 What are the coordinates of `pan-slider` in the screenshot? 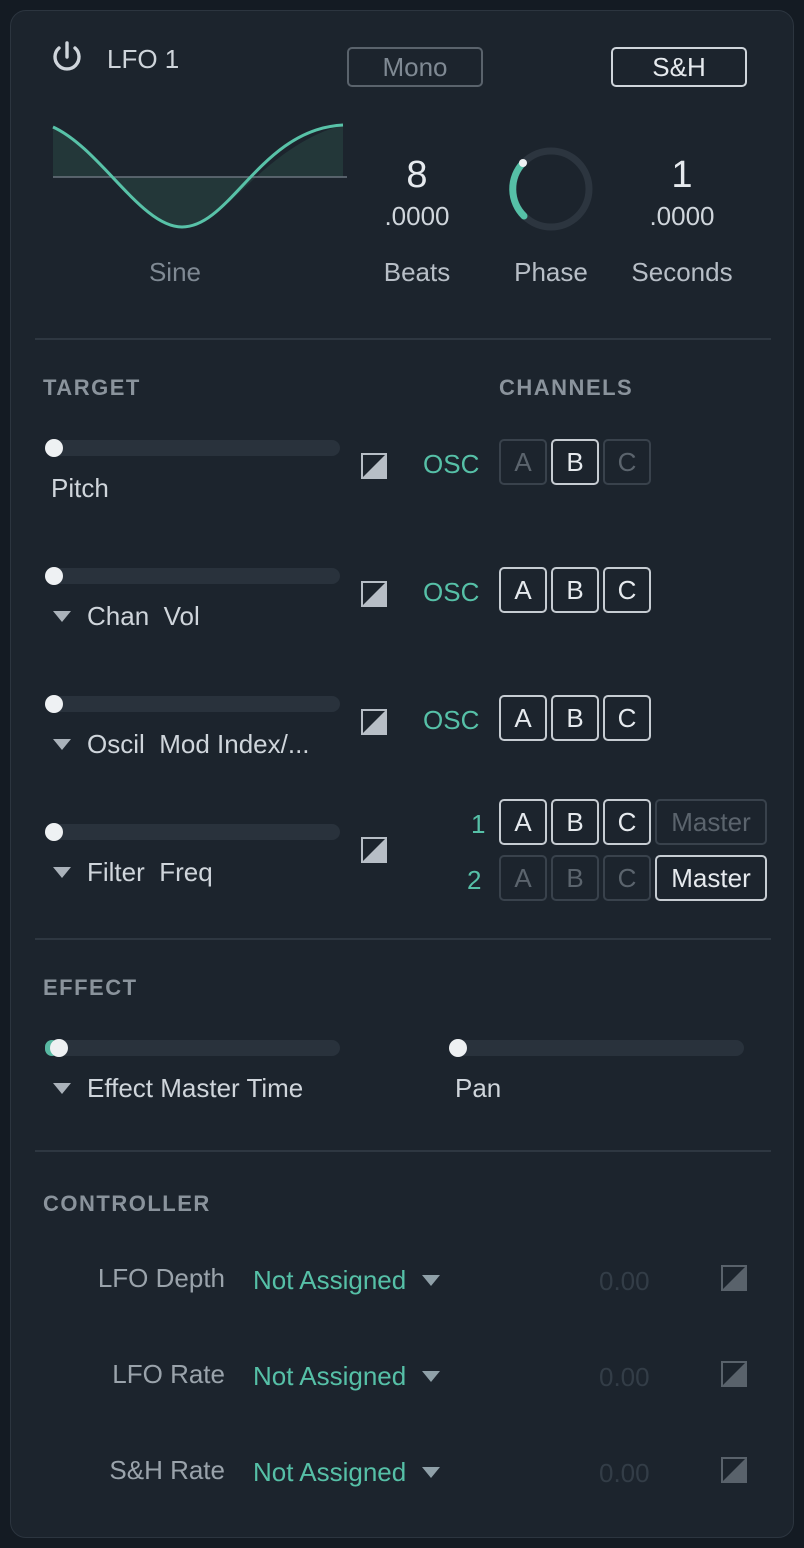 It's located at (596, 1048).